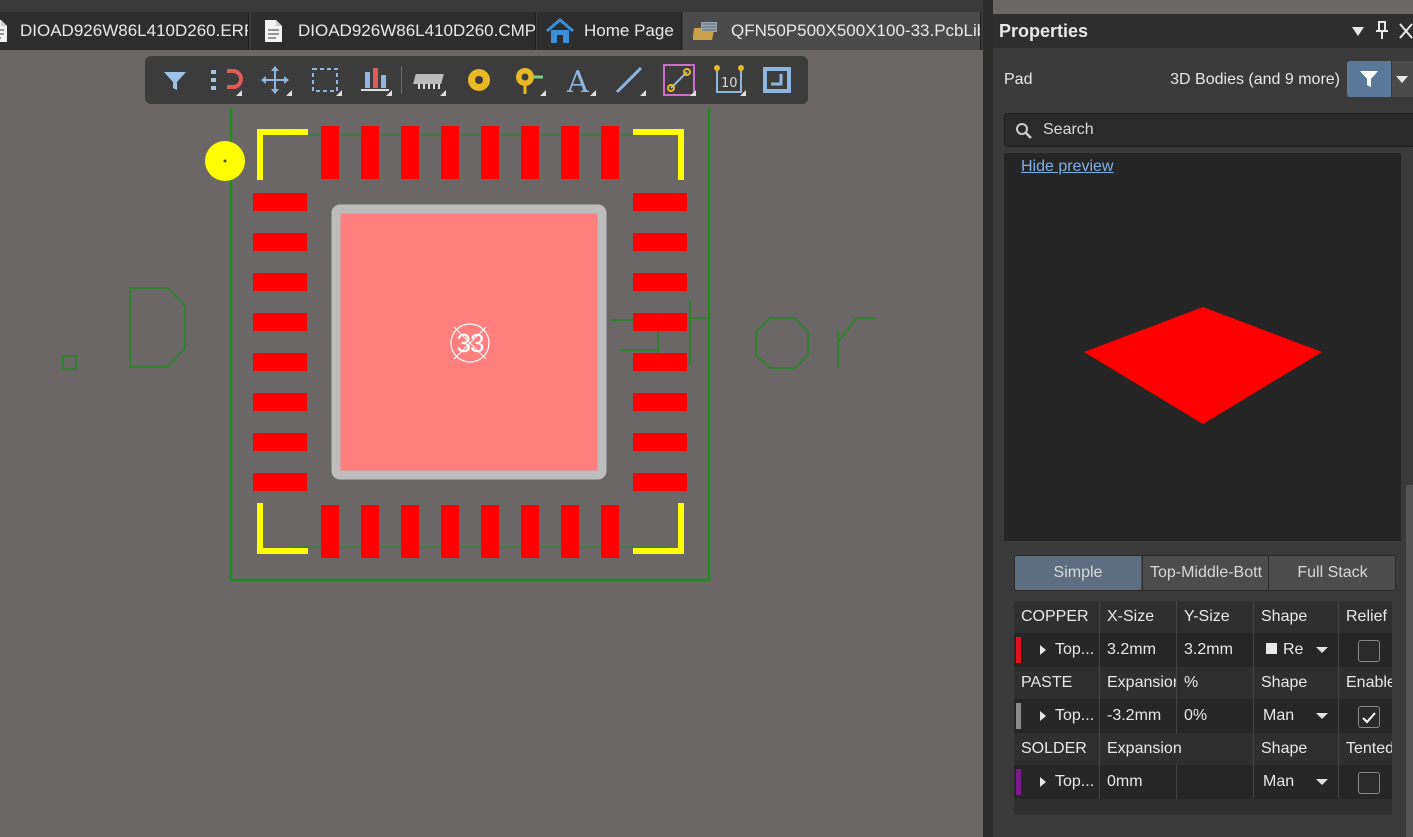 The image size is (1413, 837). Describe the element at coordinates (629, 80) in the screenshot. I see `line-tool-button` at that location.